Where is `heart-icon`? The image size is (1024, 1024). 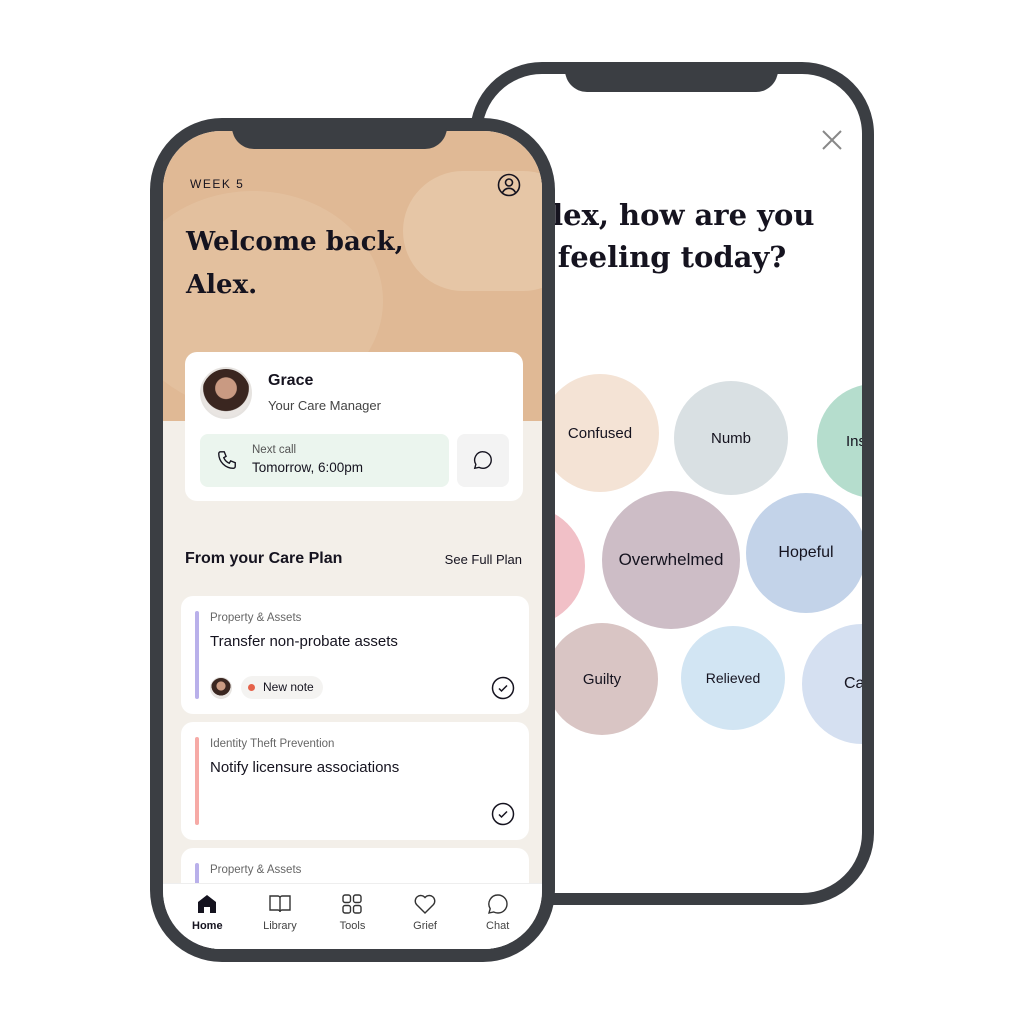 heart-icon is located at coordinates (425, 904).